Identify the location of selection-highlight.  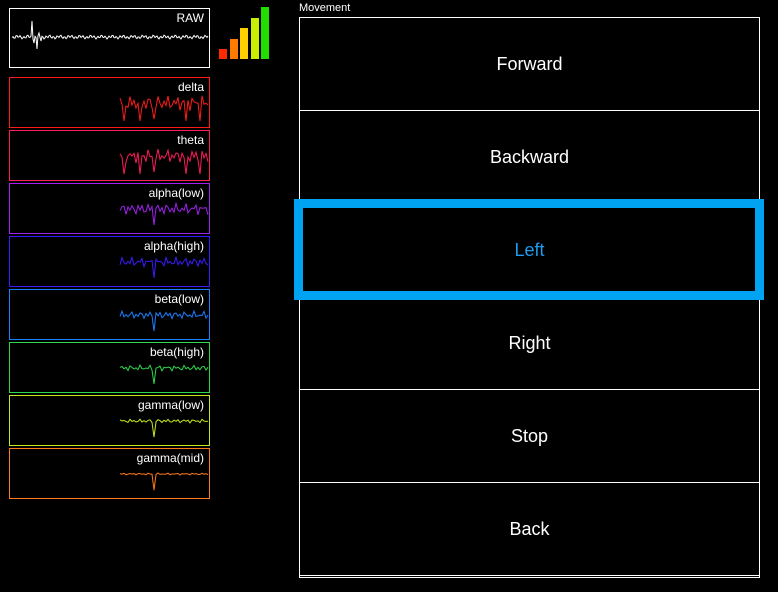
(529, 249).